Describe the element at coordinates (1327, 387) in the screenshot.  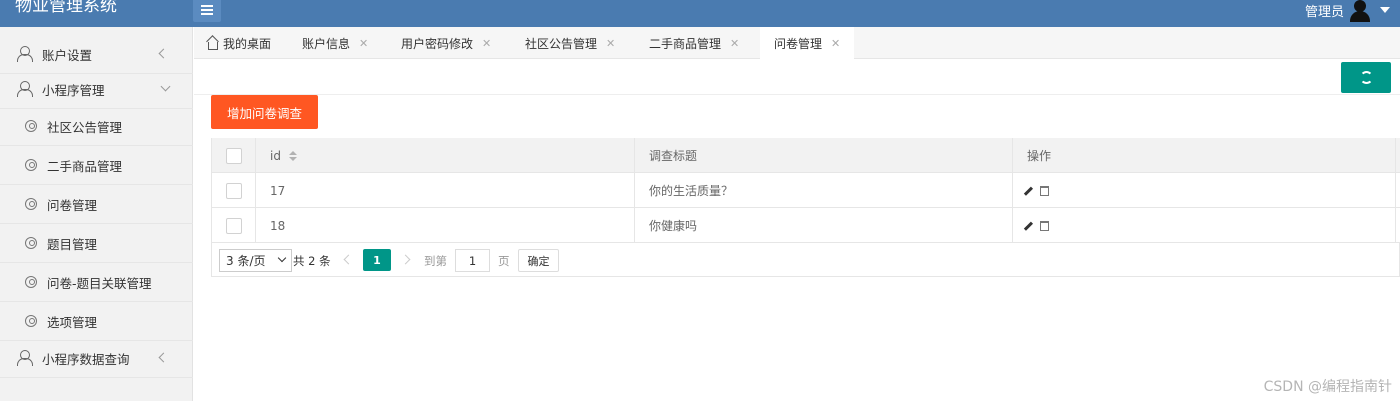
I see `watermark: CSDN @编程指南针` at that location.